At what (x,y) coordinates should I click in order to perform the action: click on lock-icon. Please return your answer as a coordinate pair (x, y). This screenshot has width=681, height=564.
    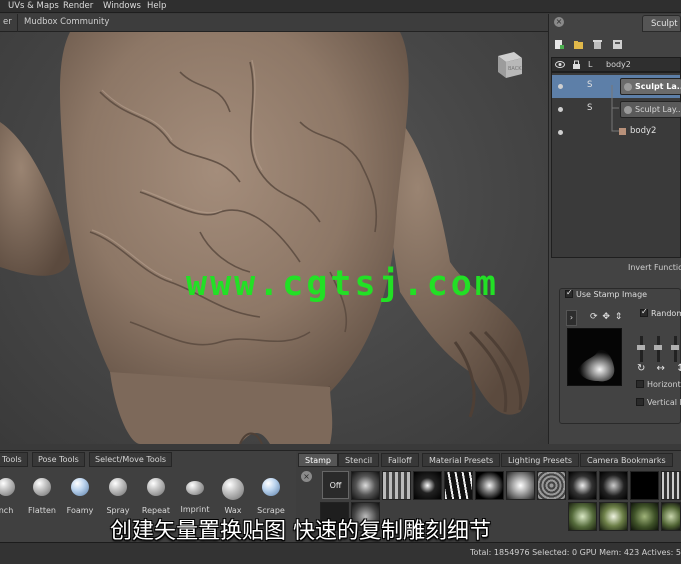
    Looking at the image, I should click on (576, 64).